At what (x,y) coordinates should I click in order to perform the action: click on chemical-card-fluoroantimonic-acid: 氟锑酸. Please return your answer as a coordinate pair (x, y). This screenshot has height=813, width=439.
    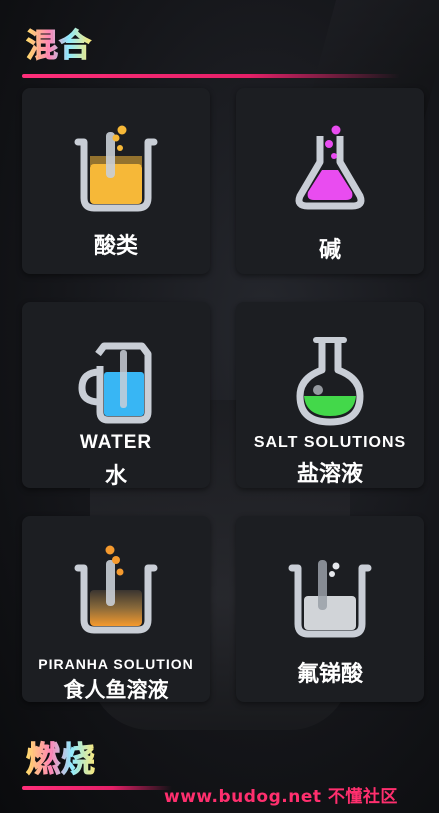
    Looking at the image, I should click on (330, 609).